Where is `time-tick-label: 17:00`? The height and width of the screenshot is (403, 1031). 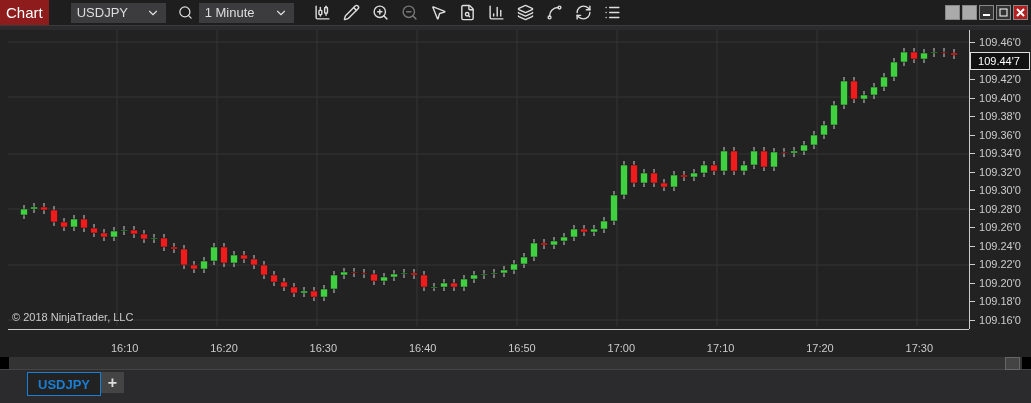
time-tick-label: 17:00 is located at coordinates (621, 349).